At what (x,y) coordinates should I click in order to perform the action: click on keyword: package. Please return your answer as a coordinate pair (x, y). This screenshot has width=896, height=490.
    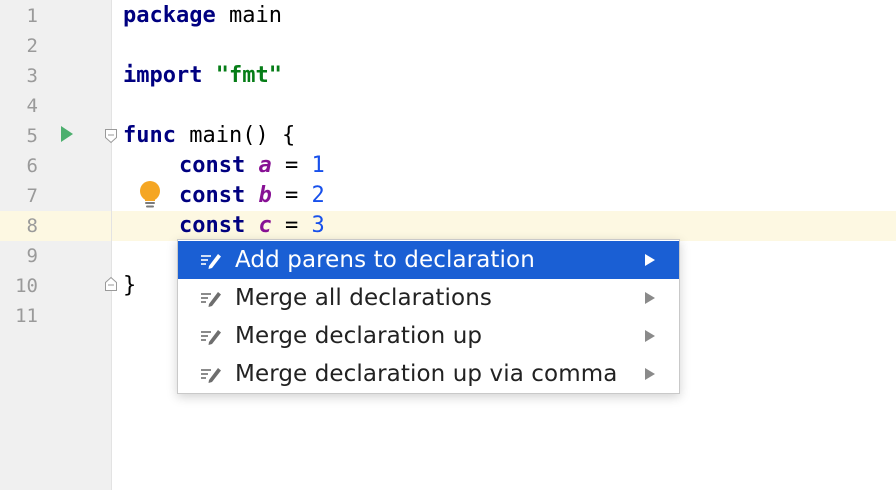
    Looking at the image, I should click on (169, 15).